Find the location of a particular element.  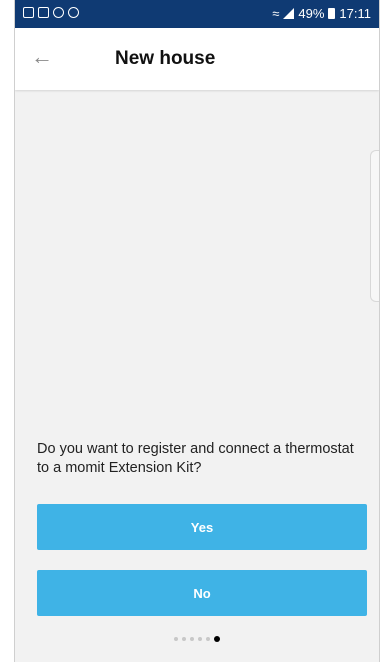

back-arrow-icon: ← is located at coordinates (42, 57).